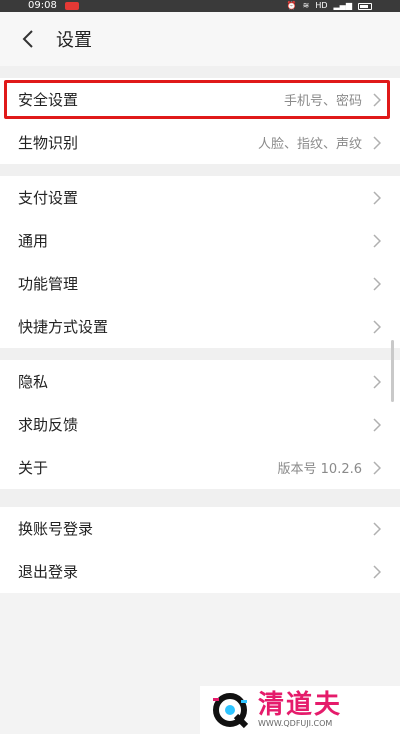 The height and width of the screenshot is (734, 400). What do you see at coordinates (200, 99) in the screenshot?
I see `settings-item-security: 安全设置 手机号、密码` at bounding box center [200, 99].